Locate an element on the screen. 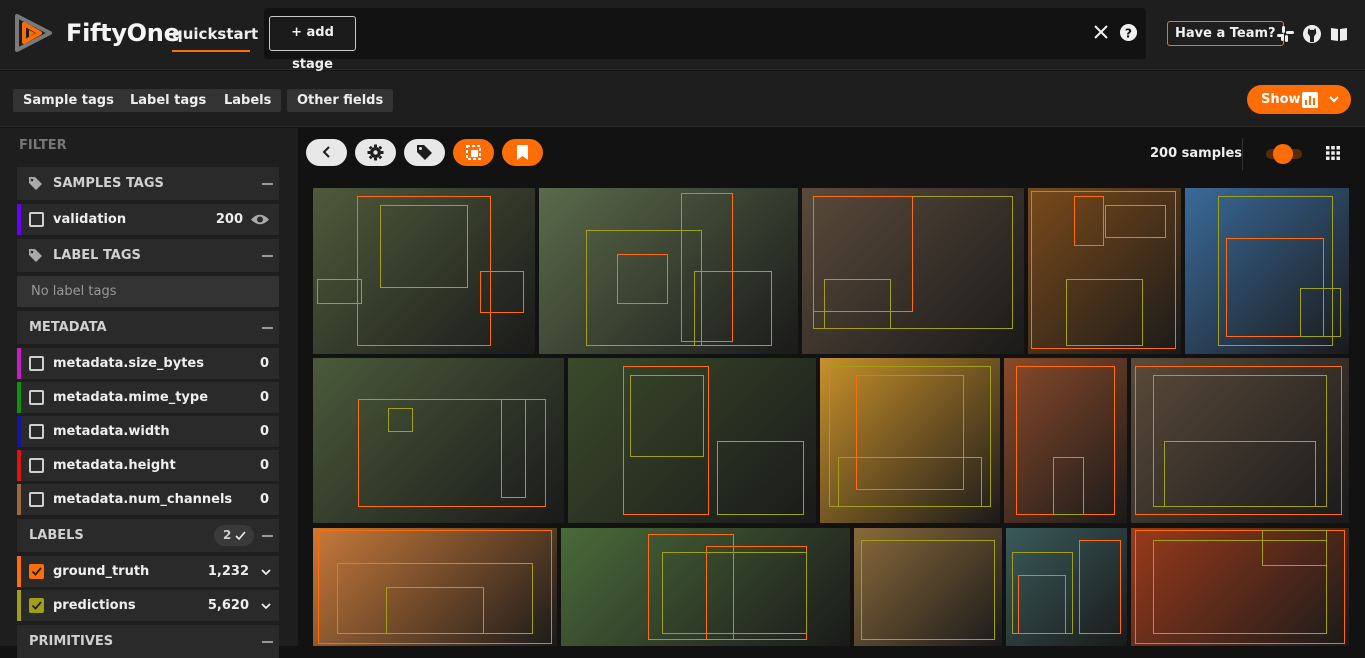 The image size is (1365, 658). zoom-slider-handle is located at coordinates (1283, 154).